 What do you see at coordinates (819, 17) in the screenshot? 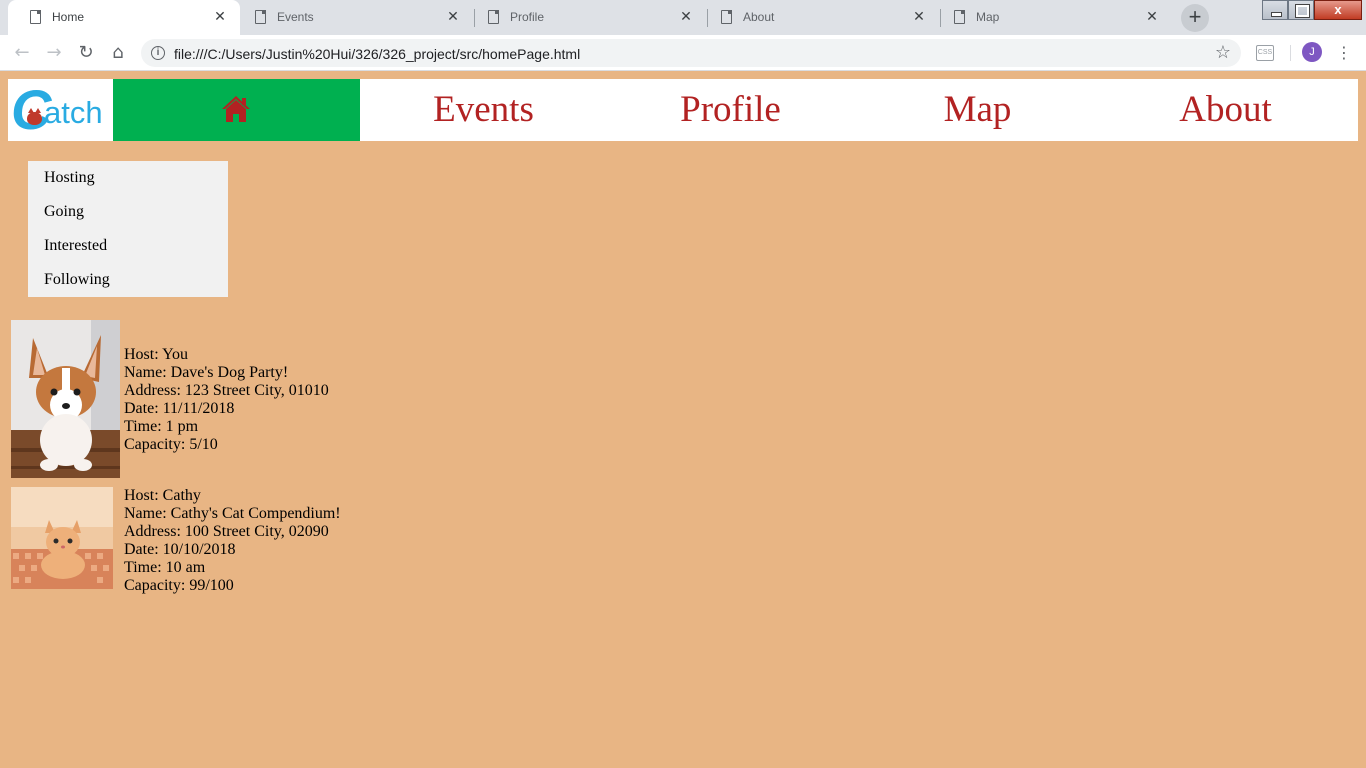
I see `browser-tab-about: About ✕` at bounding box center [819, 17].